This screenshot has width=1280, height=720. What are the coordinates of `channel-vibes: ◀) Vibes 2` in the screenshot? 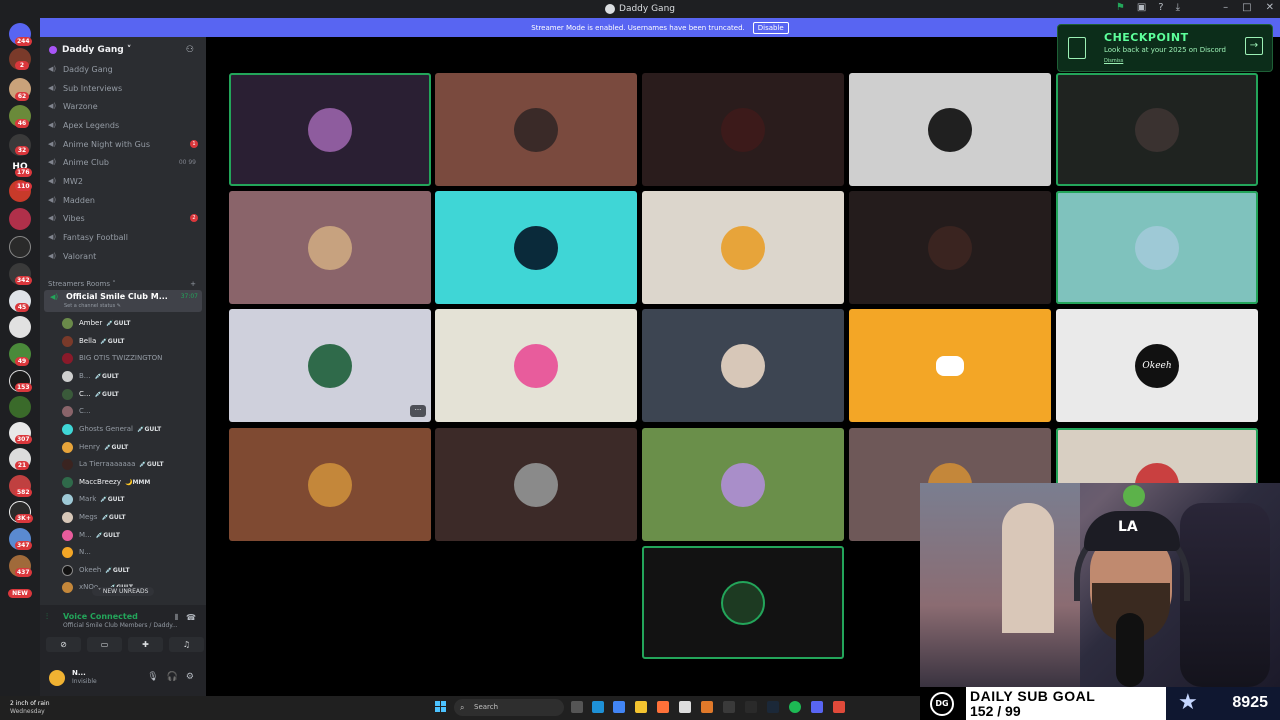 It's located at (124, 218).